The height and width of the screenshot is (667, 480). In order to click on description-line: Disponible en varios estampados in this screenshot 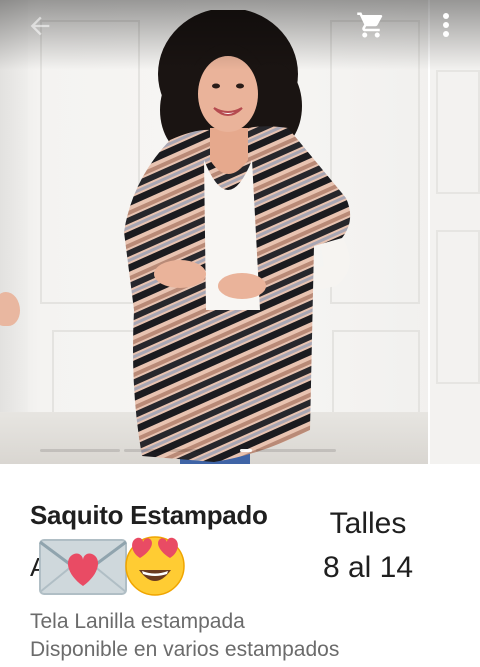, I will do `click(185, 649)`.